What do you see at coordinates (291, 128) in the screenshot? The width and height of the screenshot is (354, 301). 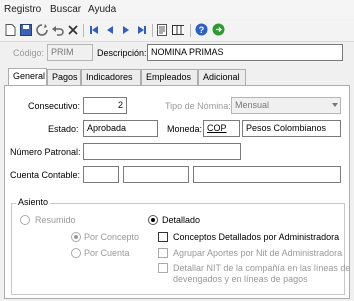 I see `moneda-name-field: Pesos Colombianos` at bounding box center [291, 128].